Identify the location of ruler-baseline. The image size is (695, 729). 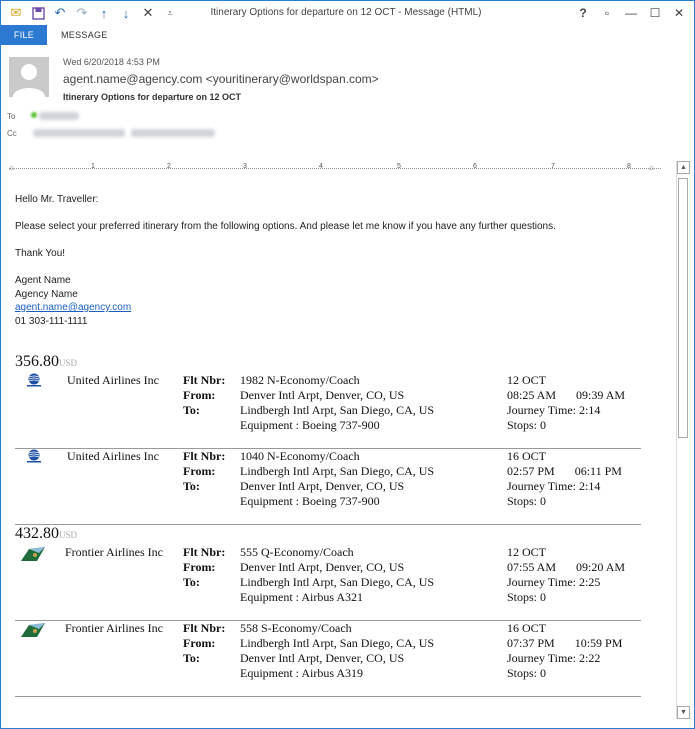
(335, 168).